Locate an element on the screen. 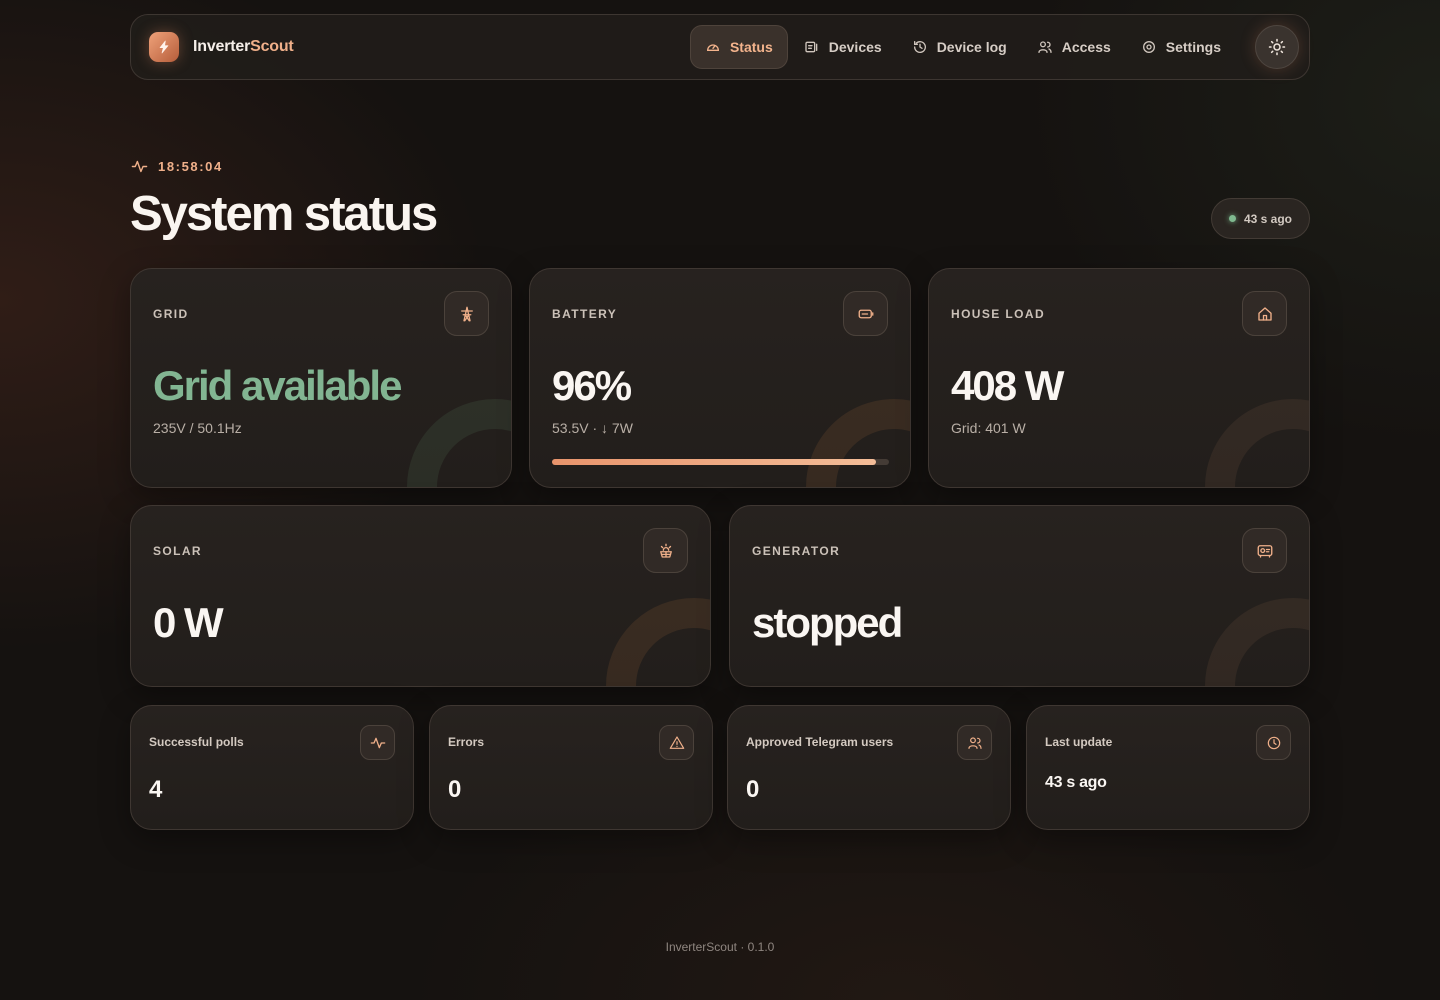  successful-polls-value: 4 is located at coordinates (156, 789).